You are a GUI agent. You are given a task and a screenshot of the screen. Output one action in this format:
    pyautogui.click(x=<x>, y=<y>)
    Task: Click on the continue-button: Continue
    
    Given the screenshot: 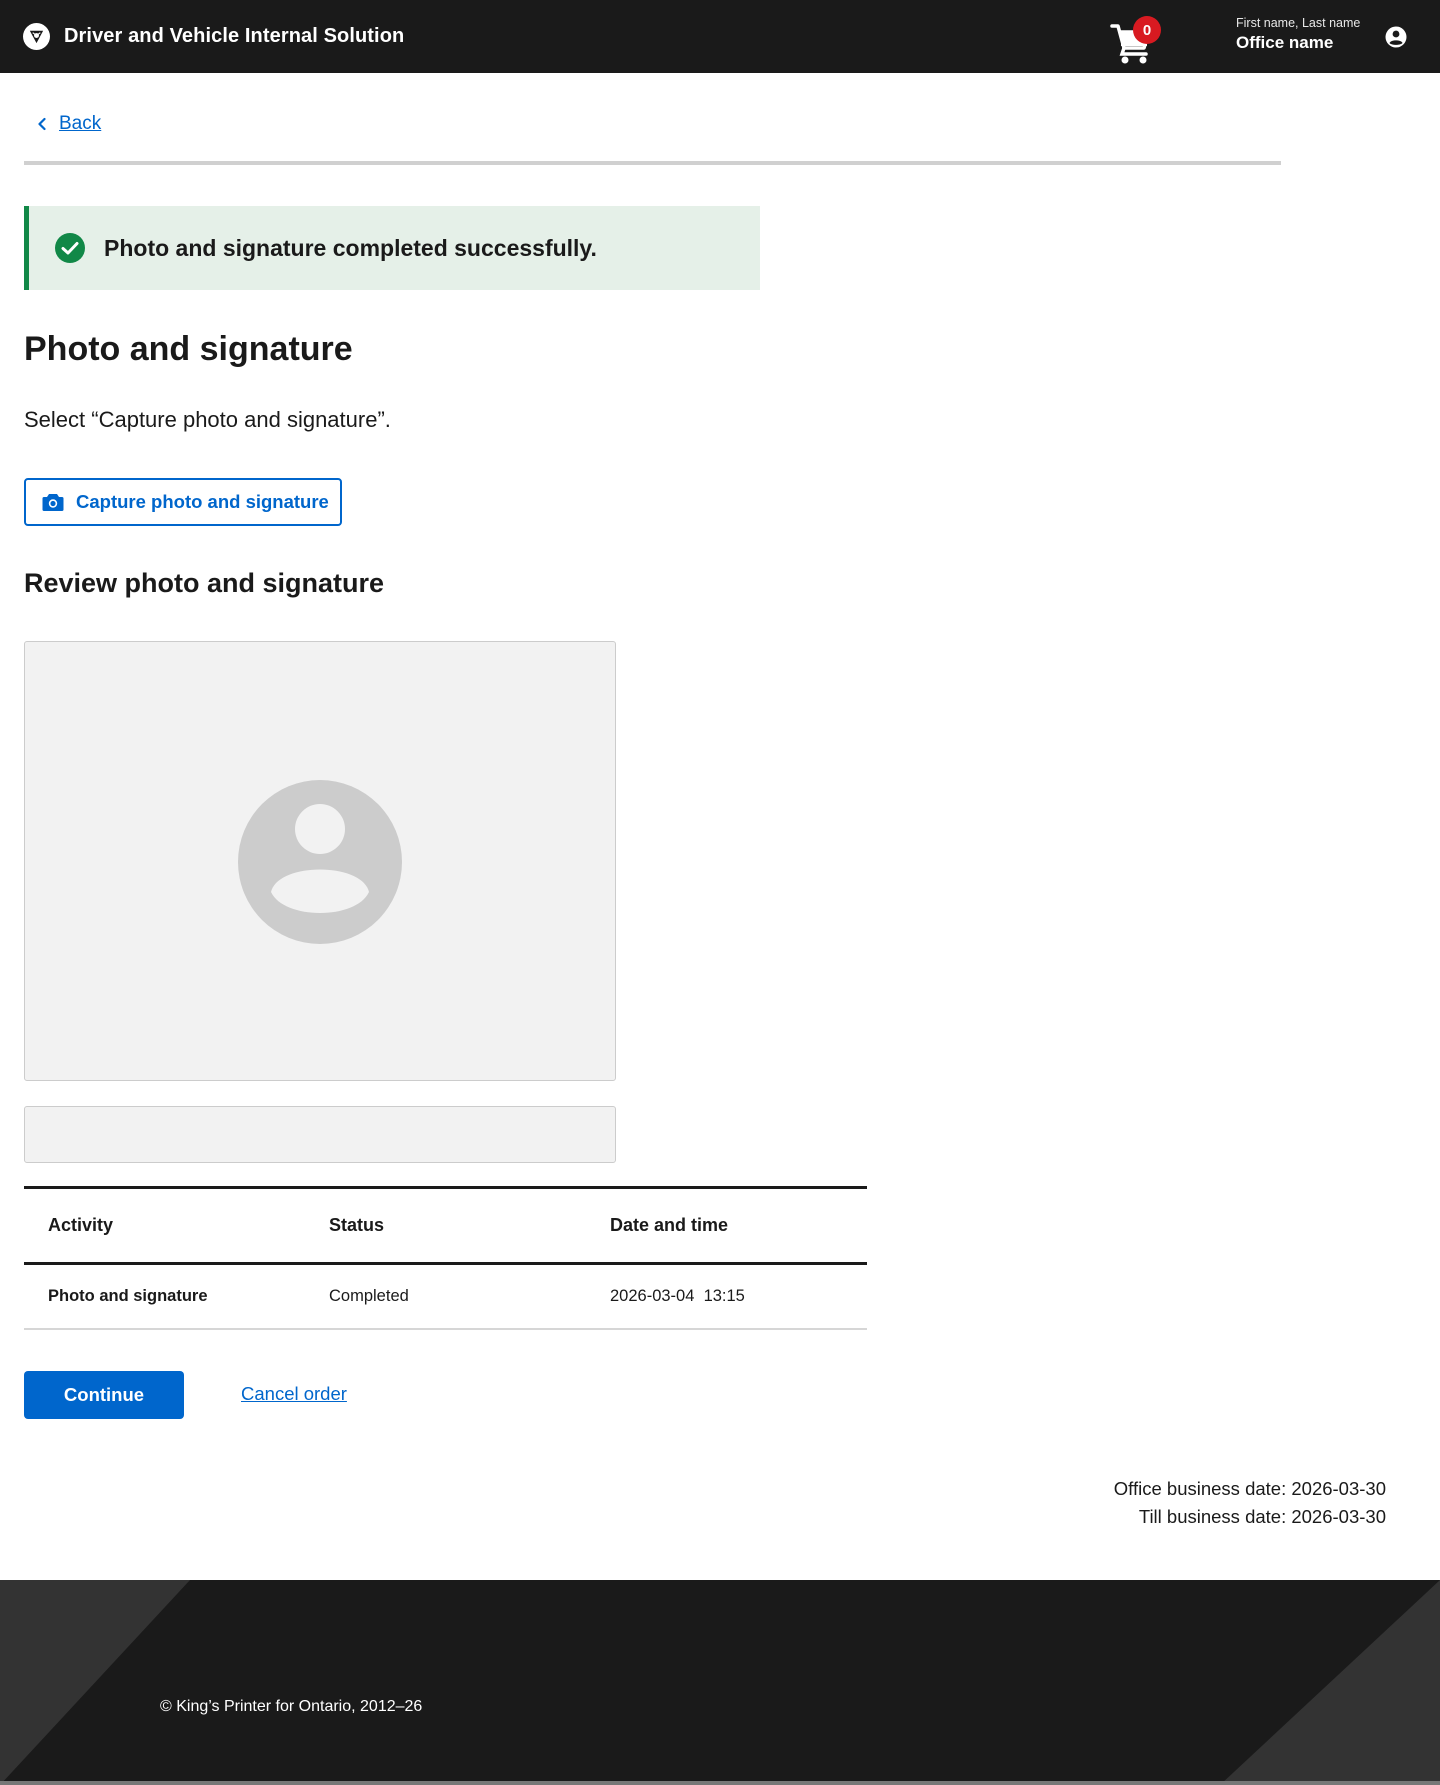 What is the action you would take?
    pyautogui.click(x=104, y=1395)
    